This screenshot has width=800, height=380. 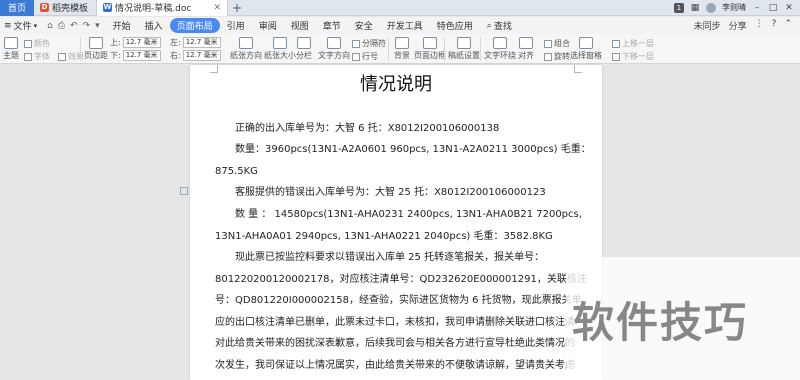 What do you see at coordinates (61, 26) in the screenshot?
I see `quick-print-icon: ⎙` at bounding box center [61, 26].